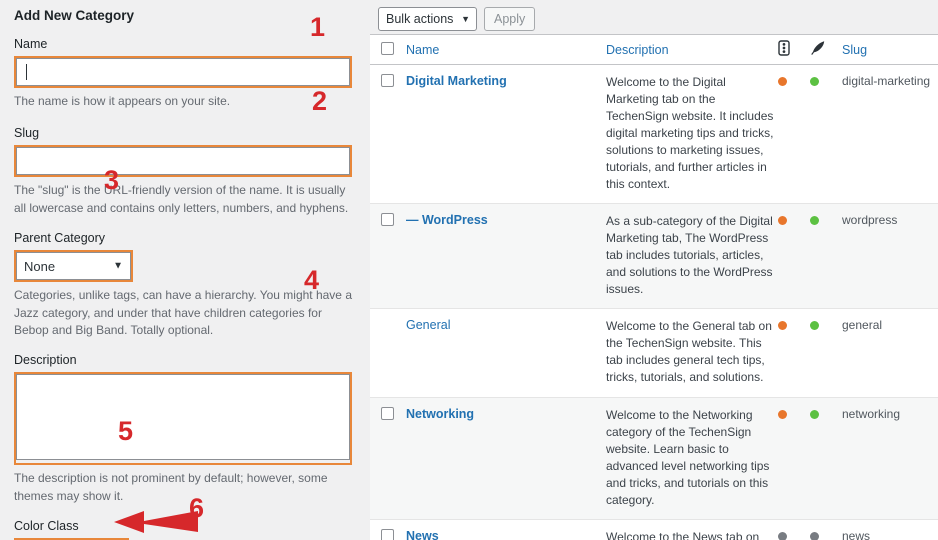  What do you see at coordinates (126, 431) in the screenshot?
I see `annotation-number-5: 5` at bounding box center [126, 431].